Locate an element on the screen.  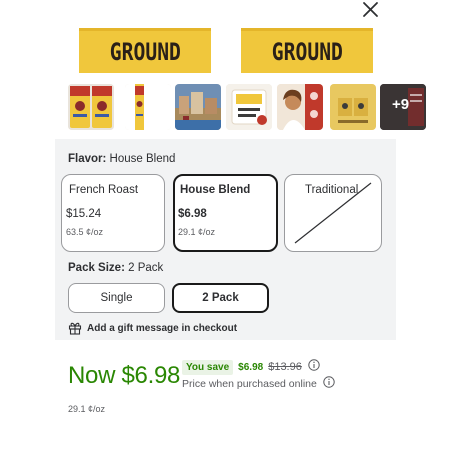
bag-label-left: GROUND is located at coordinates (145, 52).